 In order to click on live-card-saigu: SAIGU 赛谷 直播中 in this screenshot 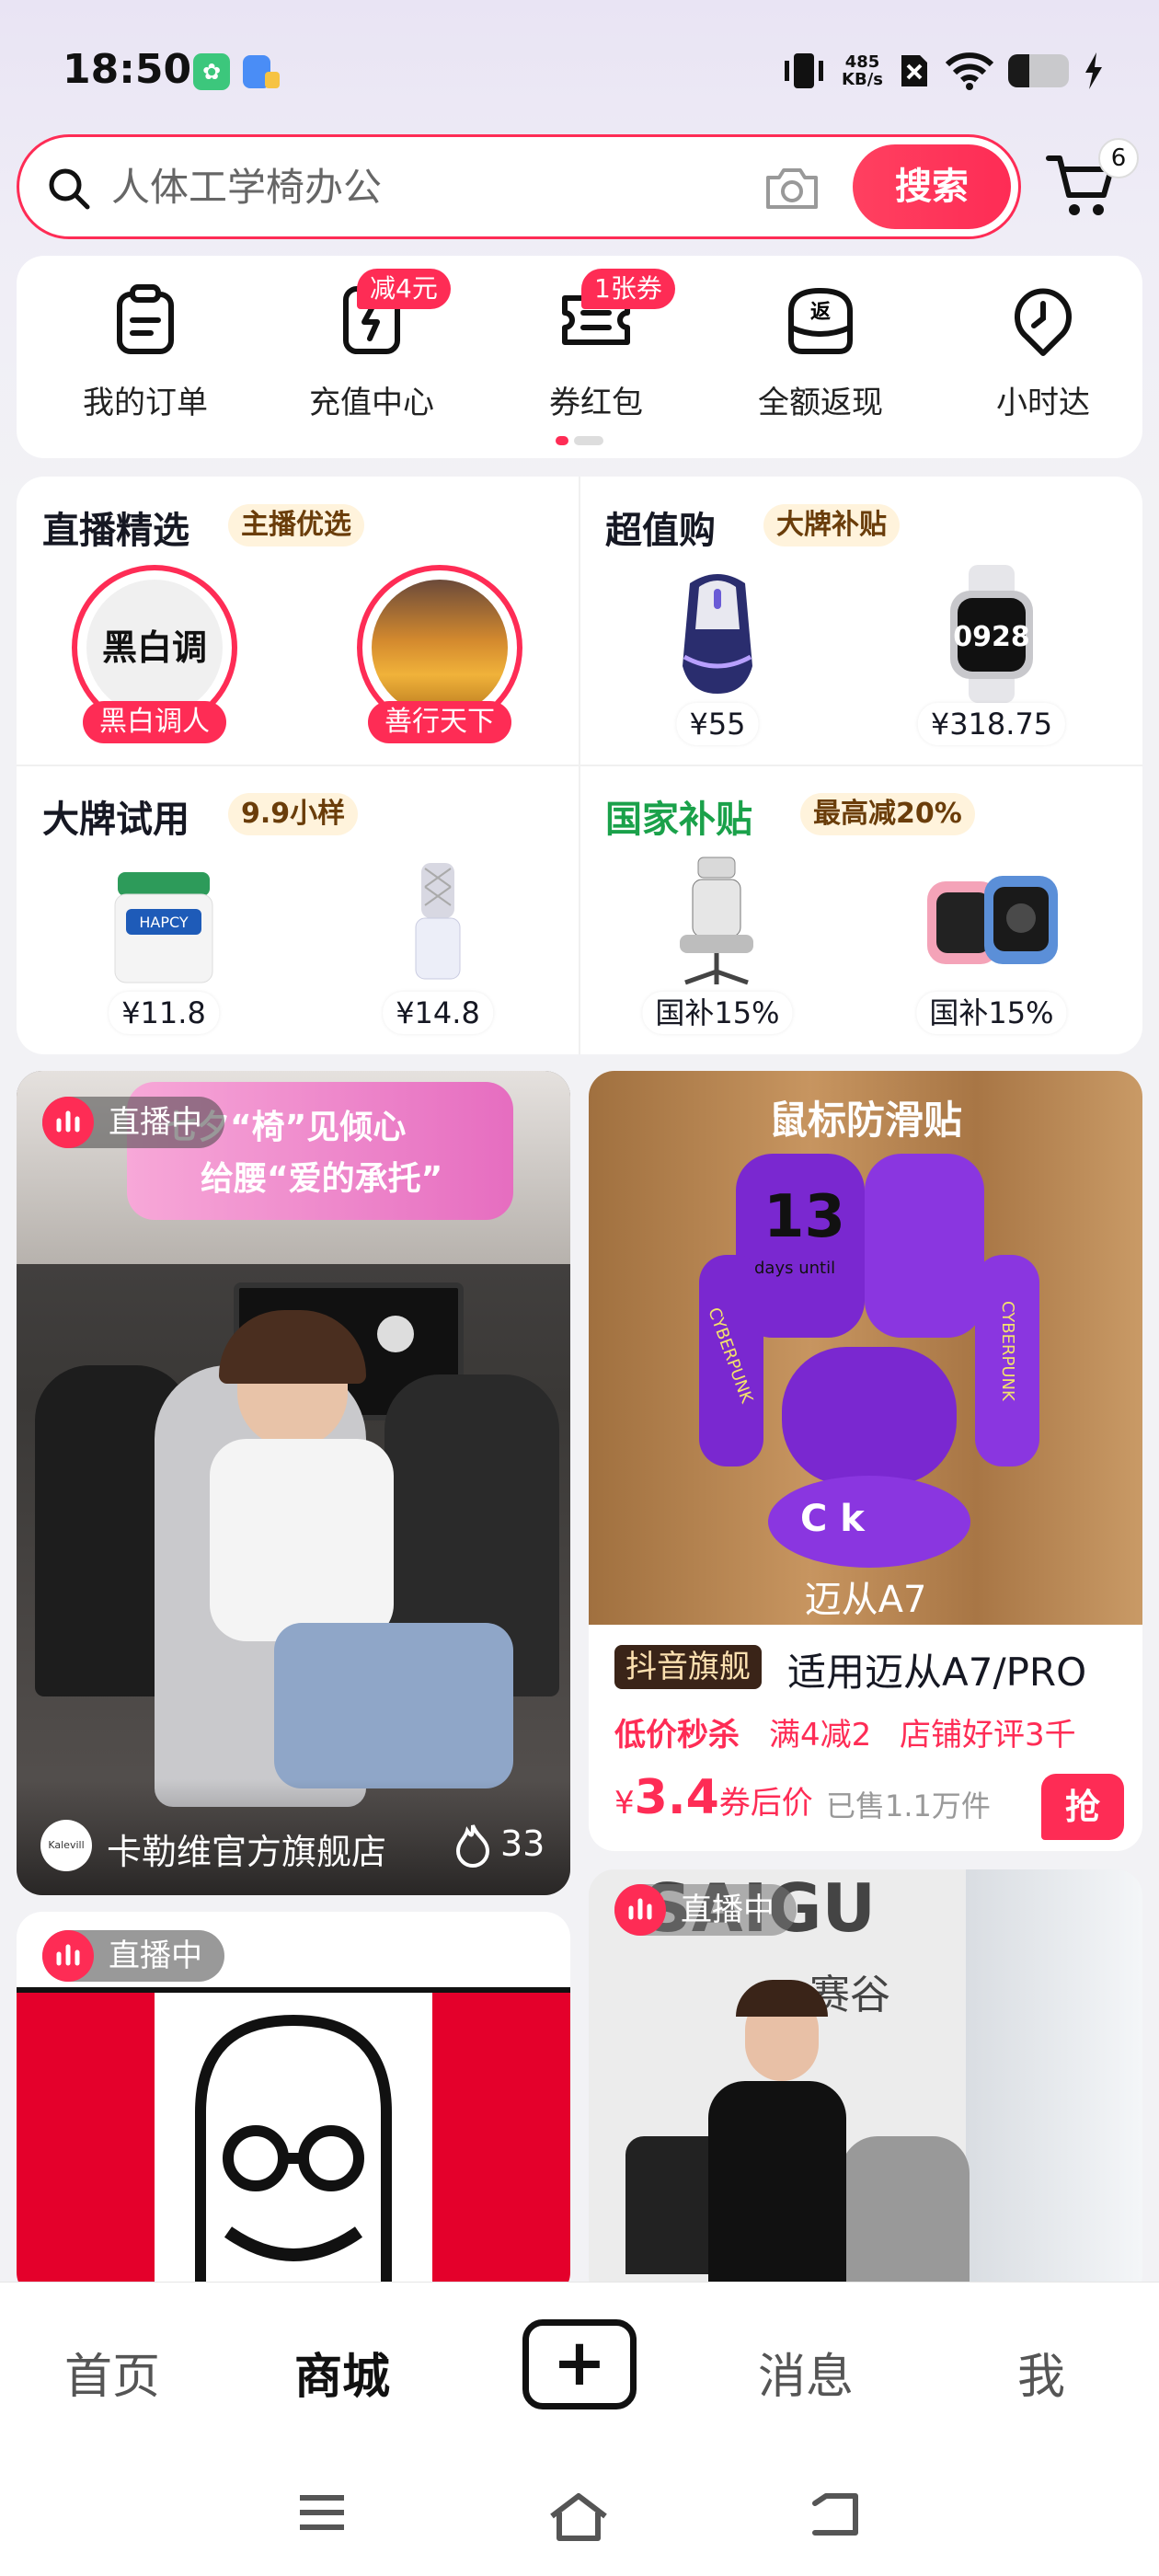, I will do `click(865, 2085)`.